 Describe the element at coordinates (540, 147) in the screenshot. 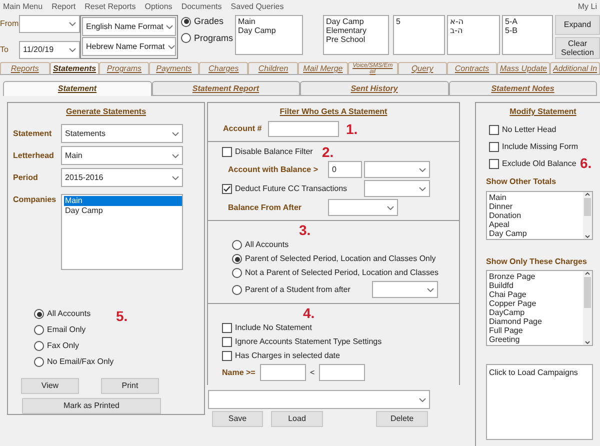

I see `checkbox-label: Include Missing Form` at that location.